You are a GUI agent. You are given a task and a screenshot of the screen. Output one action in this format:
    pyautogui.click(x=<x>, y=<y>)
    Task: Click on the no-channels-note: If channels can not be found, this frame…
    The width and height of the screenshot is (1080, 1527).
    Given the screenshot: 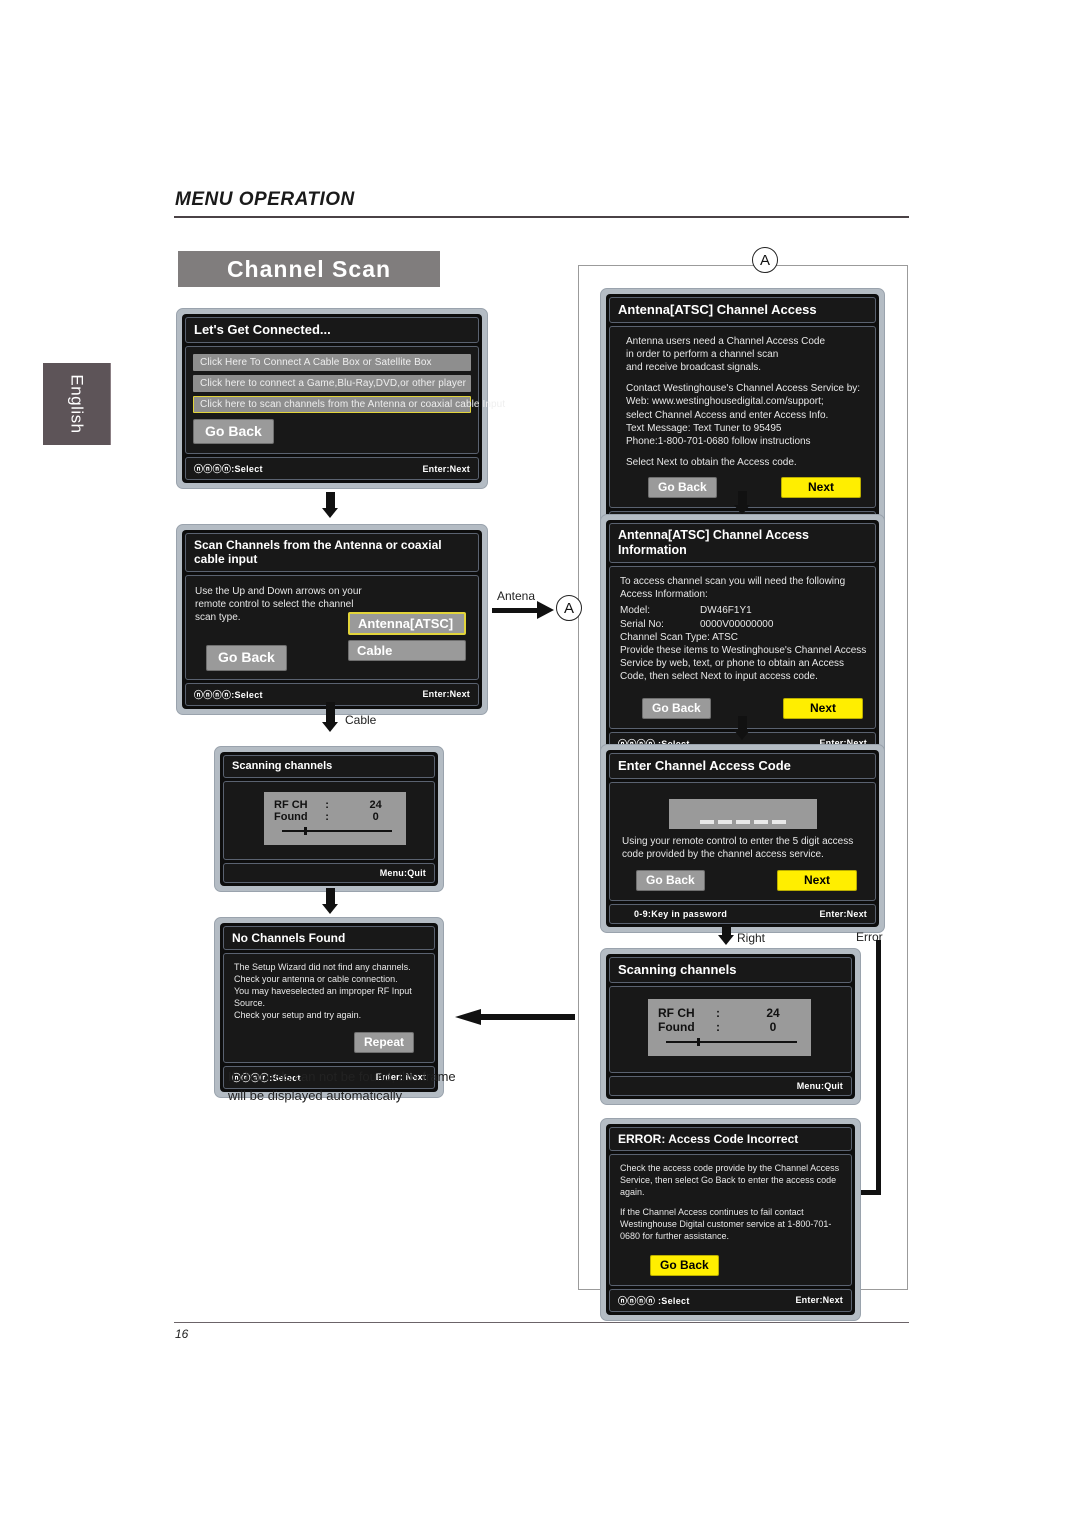 What is the action you would take?
    pyautogui.click(x=342, y=1086)
    